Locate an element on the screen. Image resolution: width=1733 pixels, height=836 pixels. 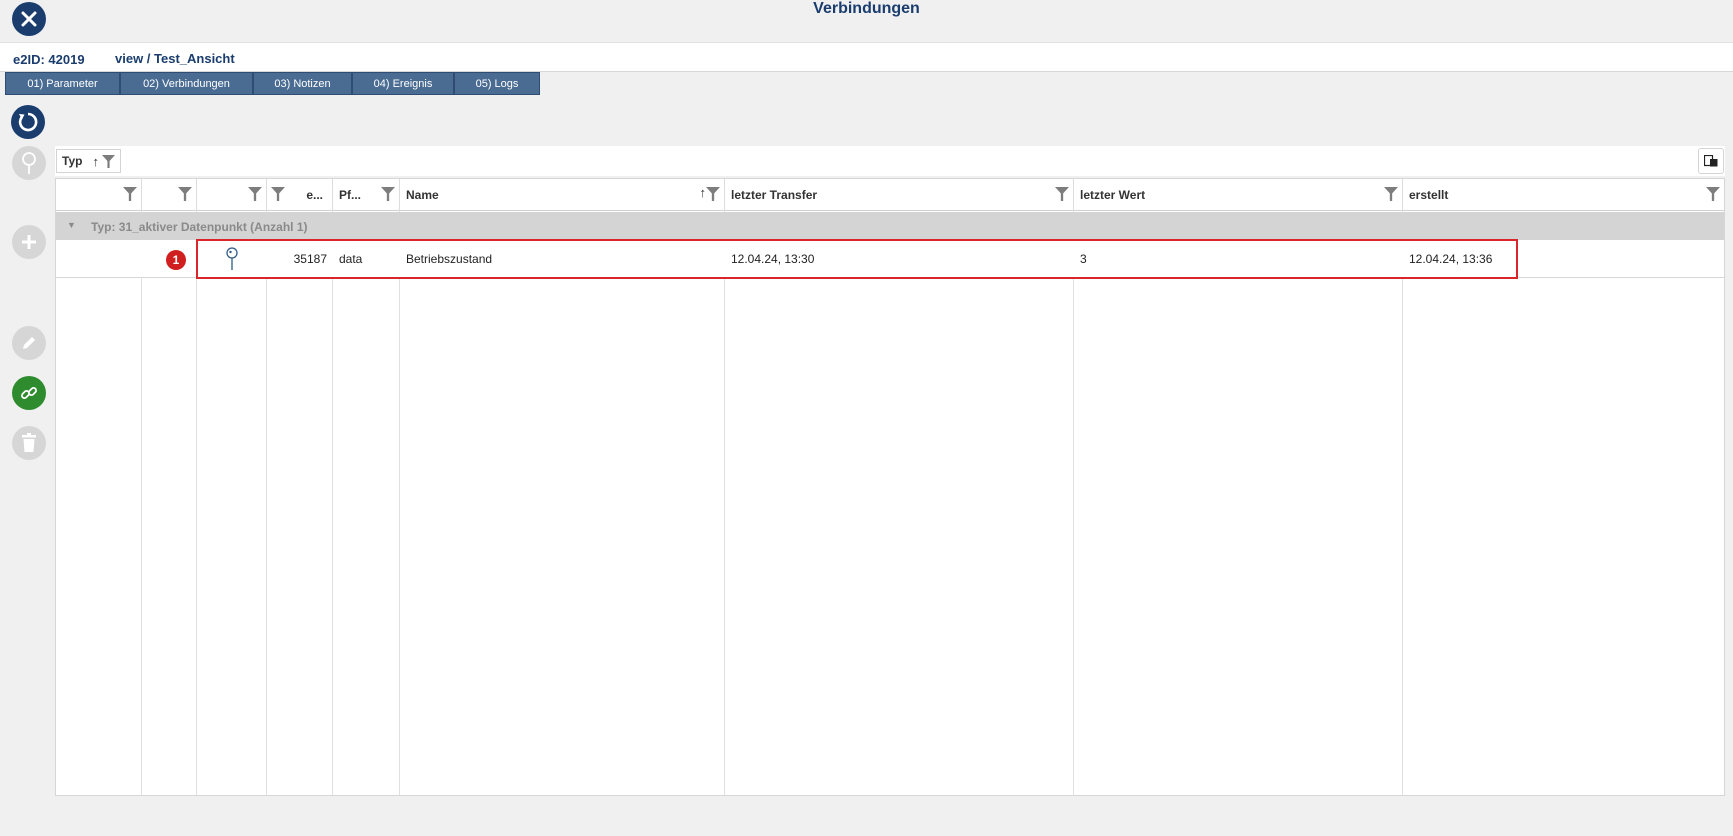
tab-verbindungen: 02) Verbindungen is located at coordinates (186, 83).